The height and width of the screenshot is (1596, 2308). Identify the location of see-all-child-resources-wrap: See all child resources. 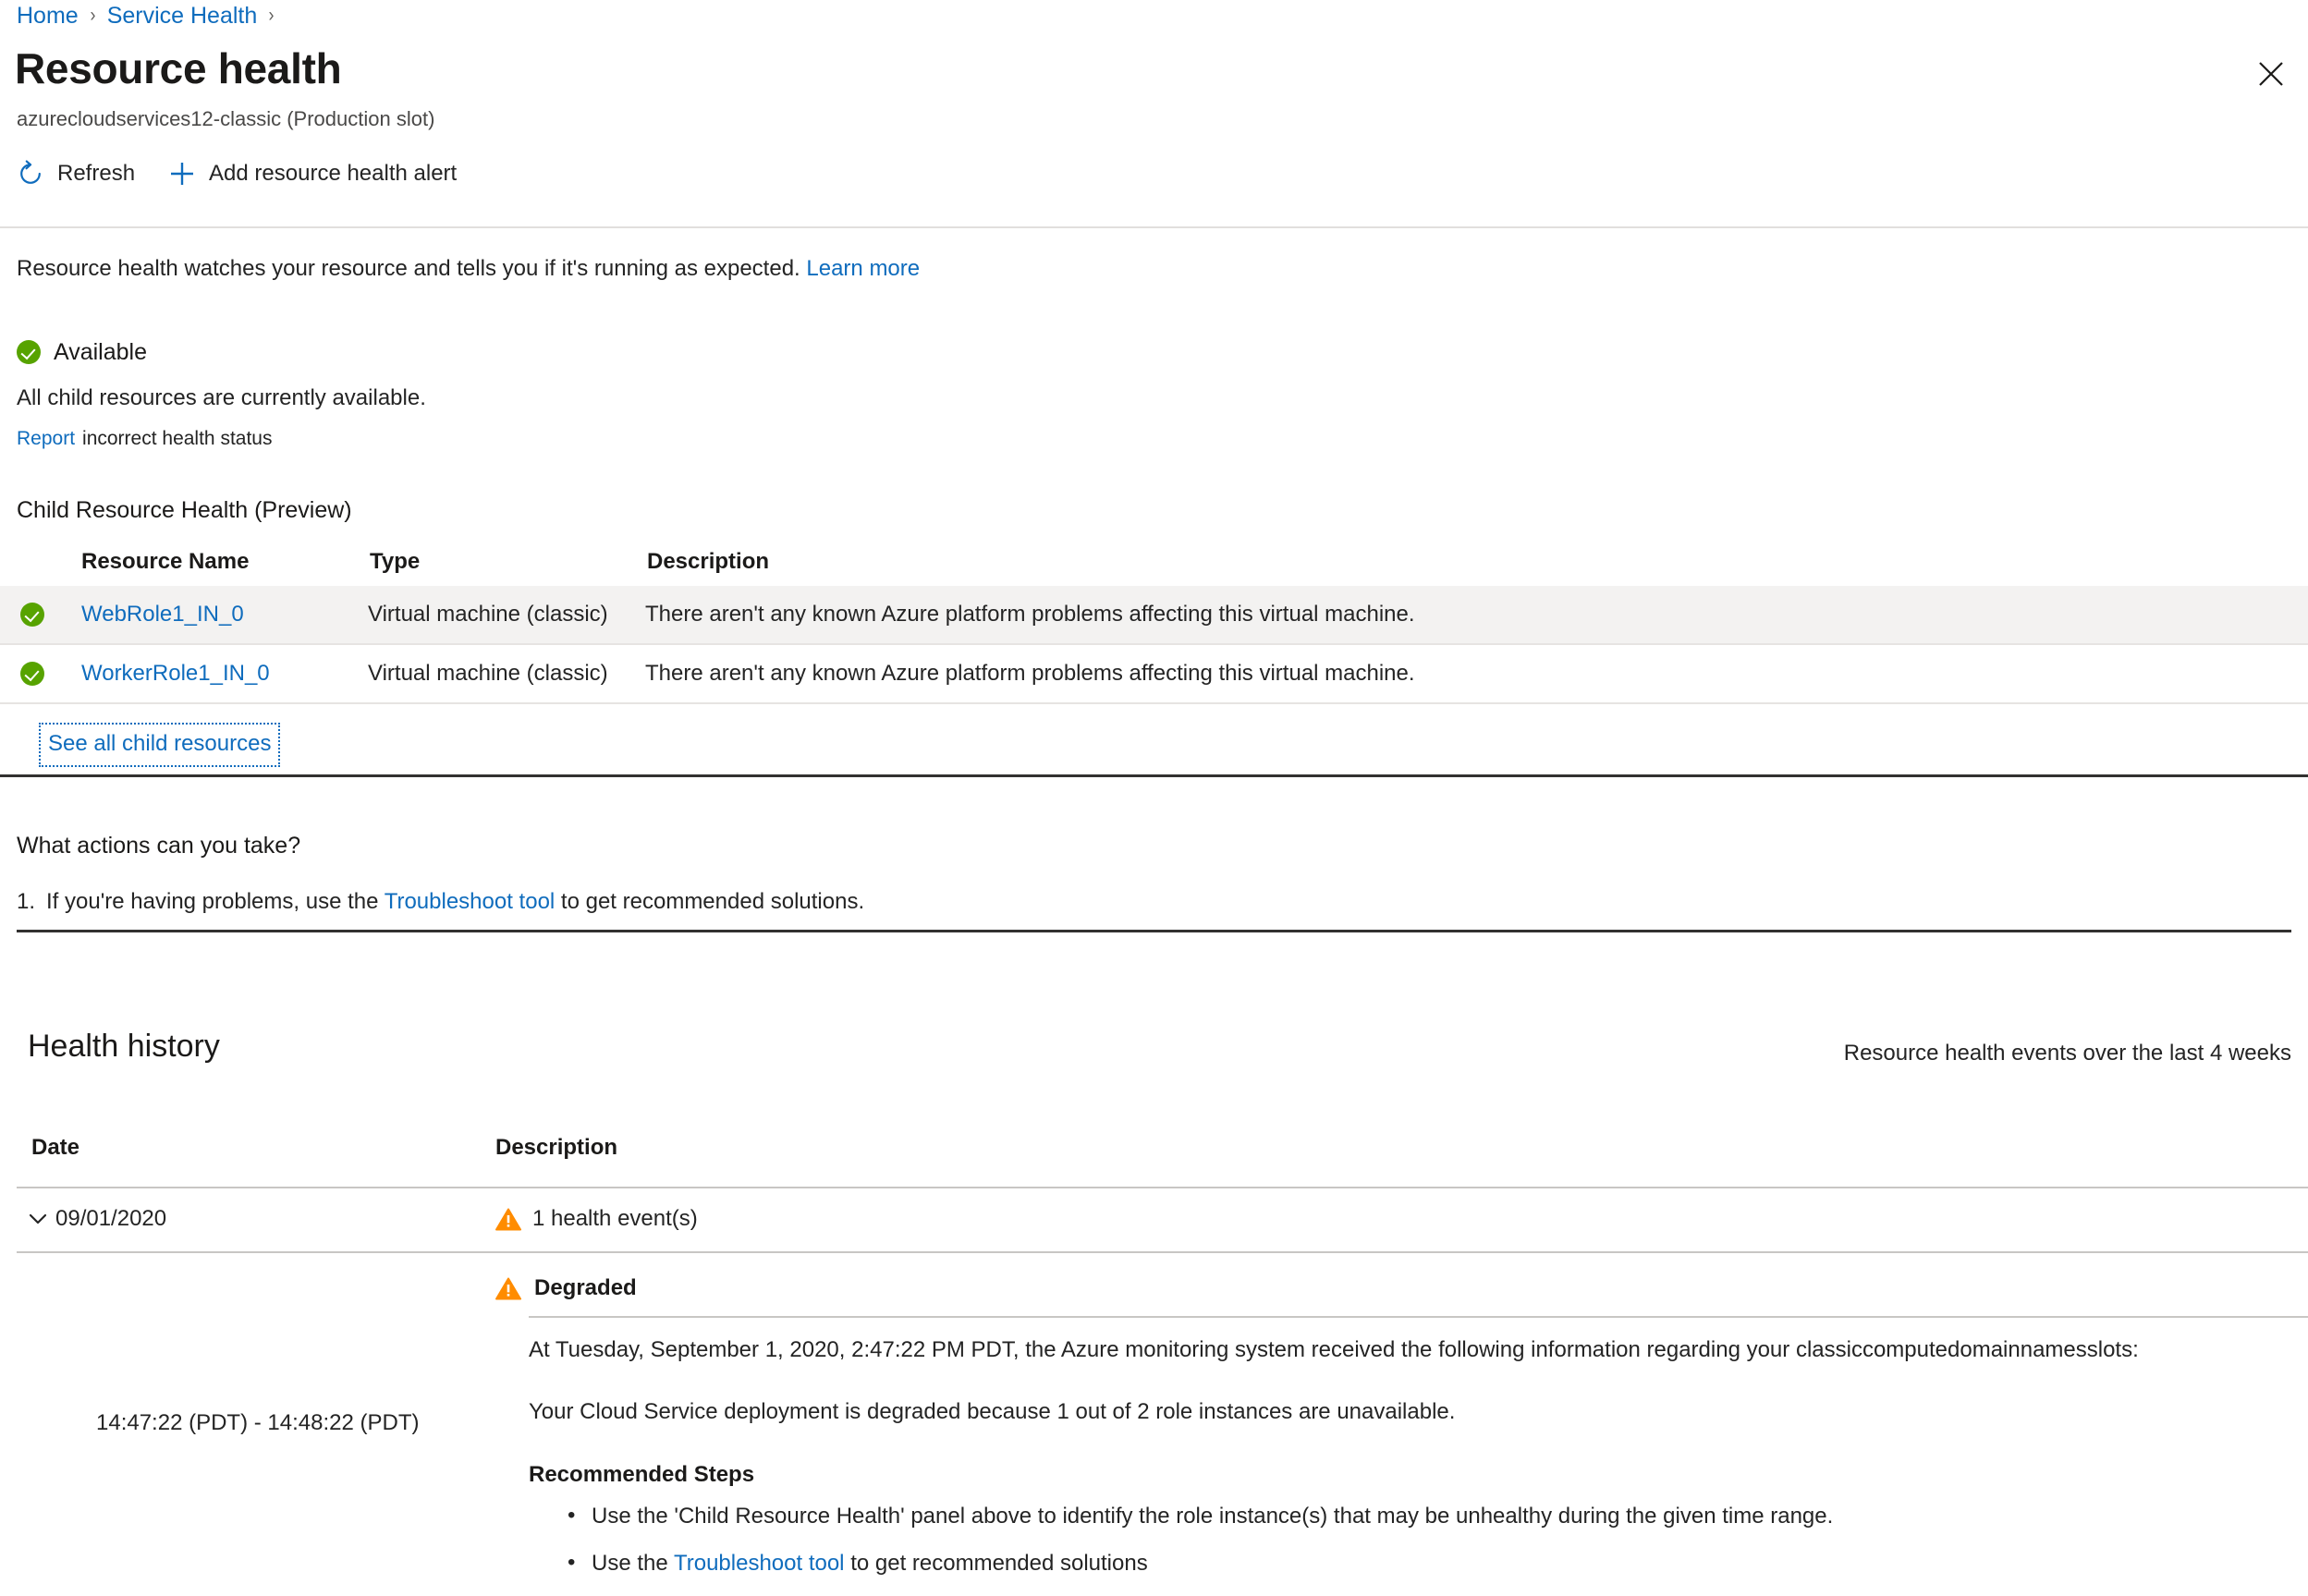
(160, 745).